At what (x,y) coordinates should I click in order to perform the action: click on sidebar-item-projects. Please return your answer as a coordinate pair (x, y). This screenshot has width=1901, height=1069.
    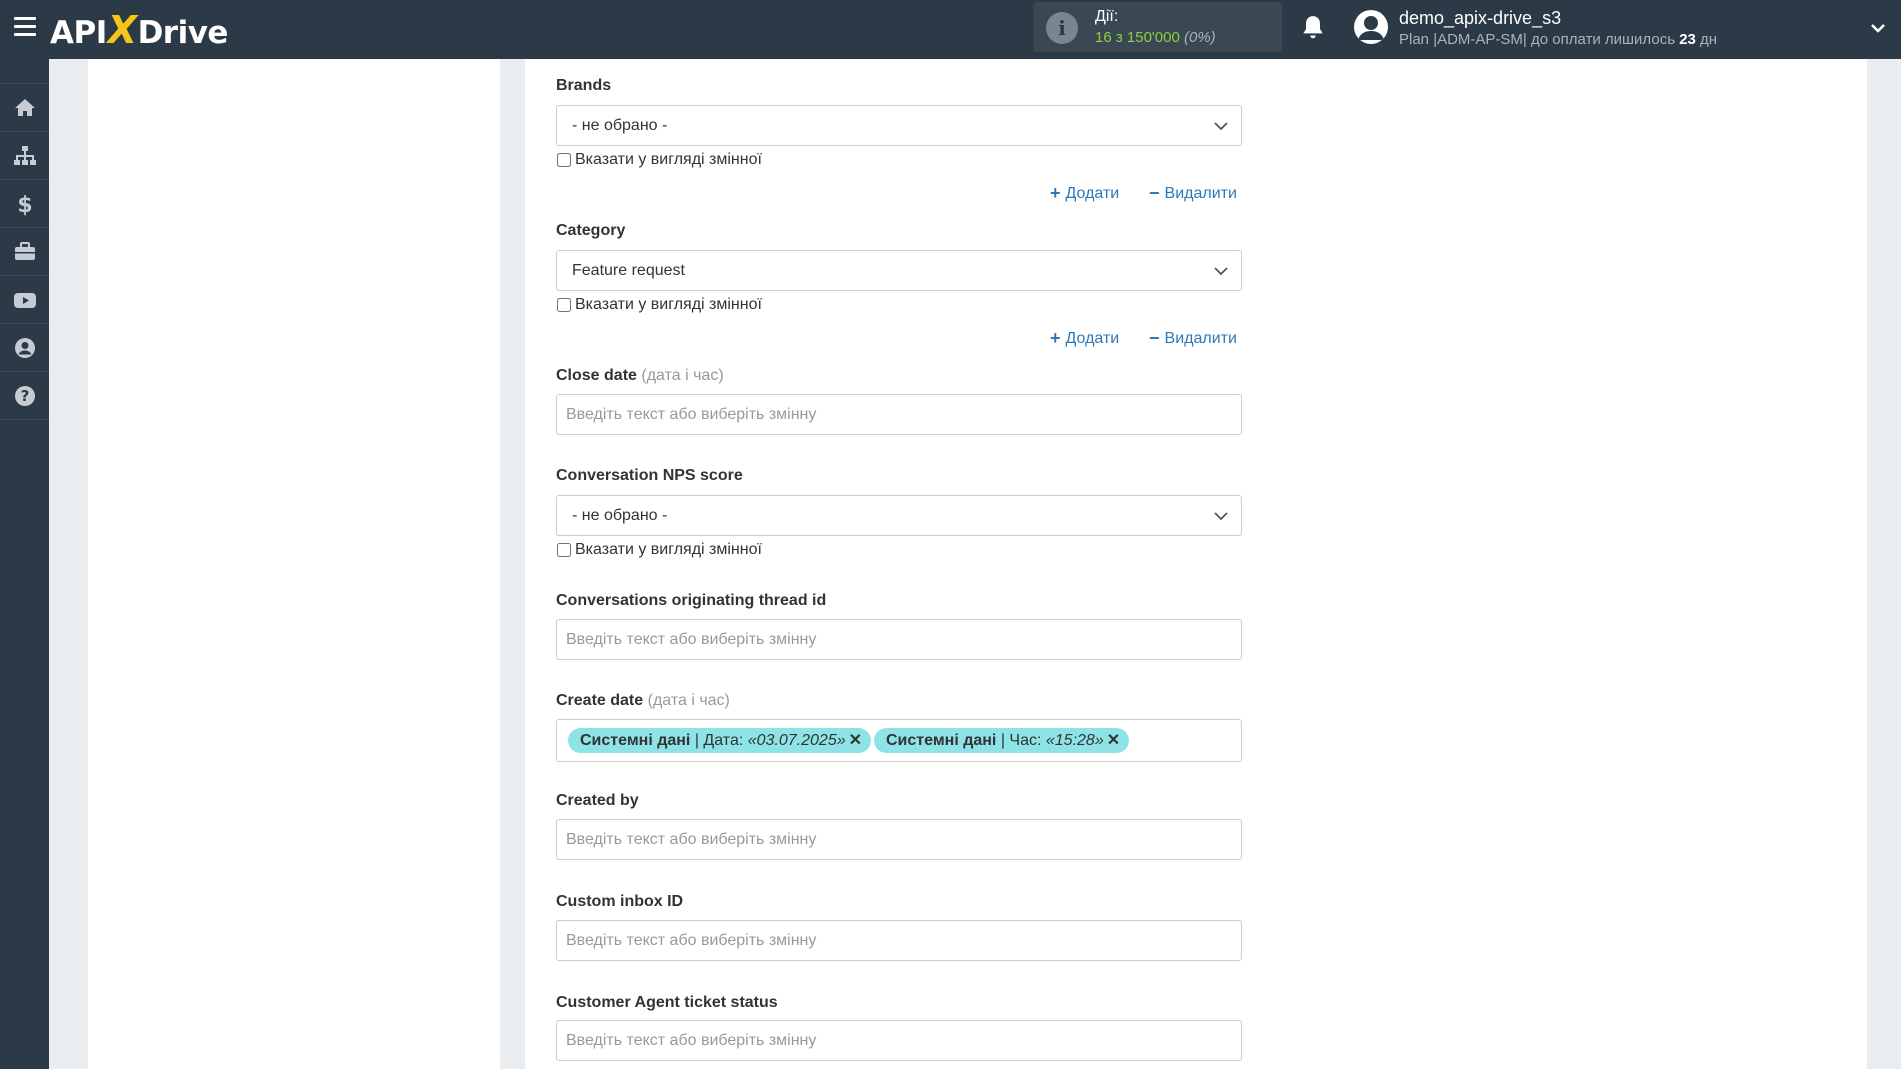
    Looking at the image, I should click on (24, 252).